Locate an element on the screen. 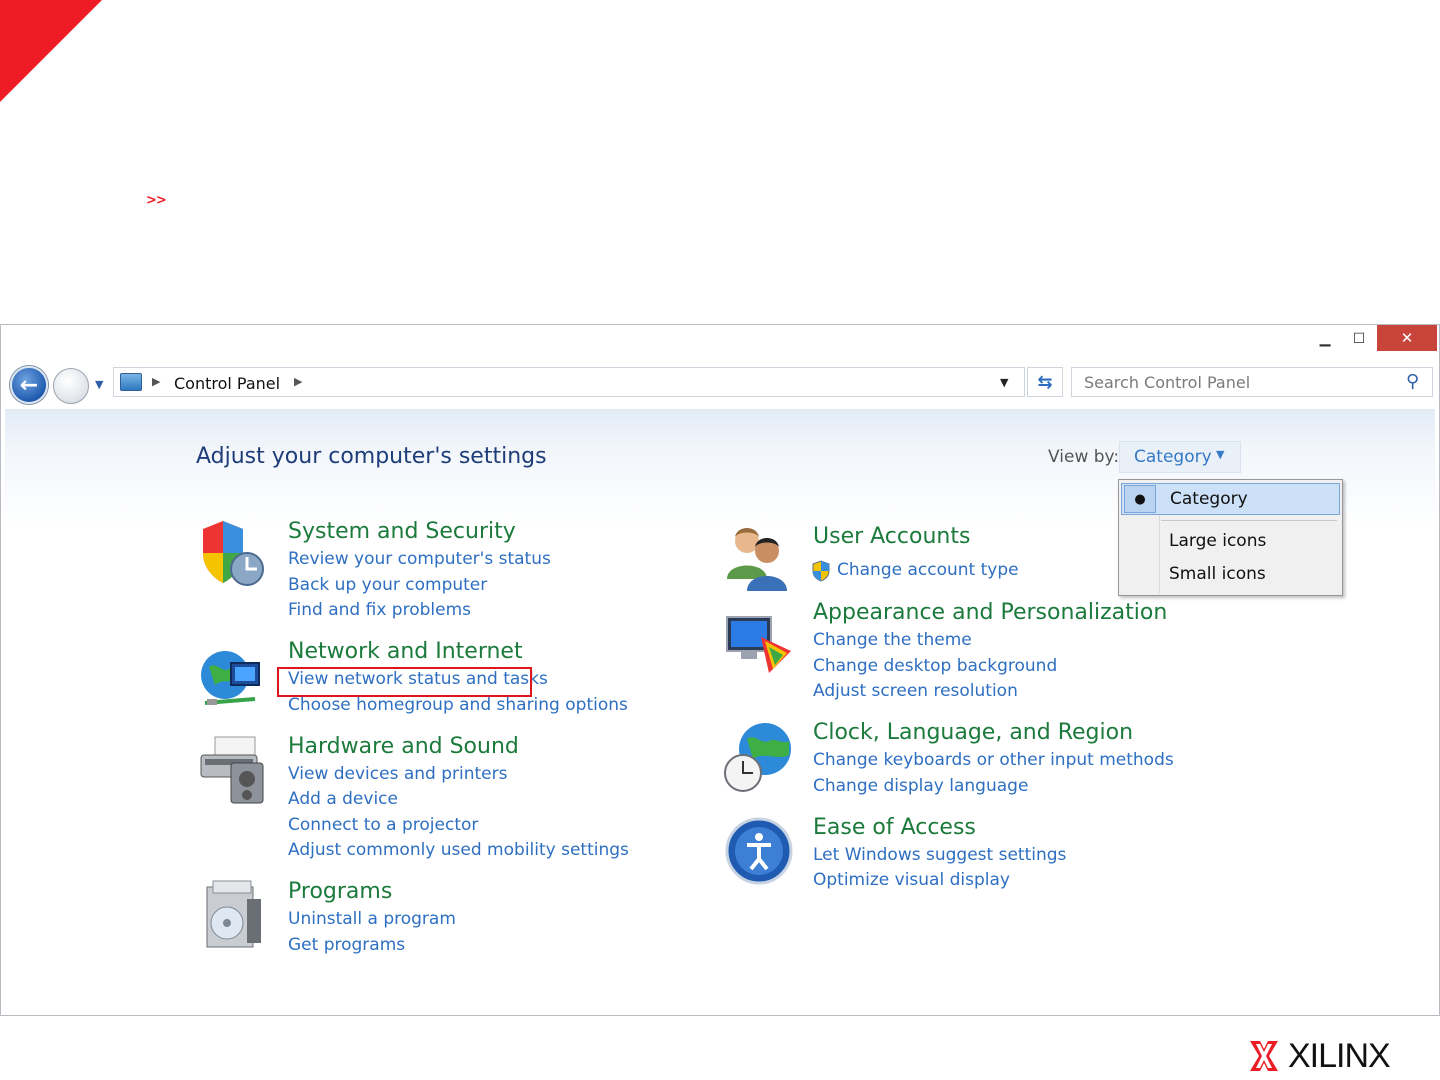 This screenshot has width=1440, height=1080. link-find-fix: Find and fix problems is located at coordinates (379, 610).